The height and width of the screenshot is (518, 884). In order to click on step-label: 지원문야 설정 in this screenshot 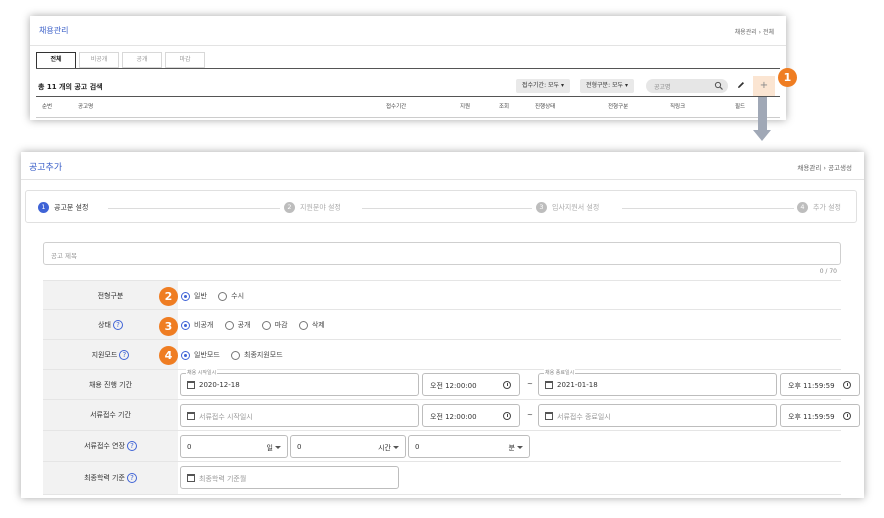, I will do `click(320, 207)`.